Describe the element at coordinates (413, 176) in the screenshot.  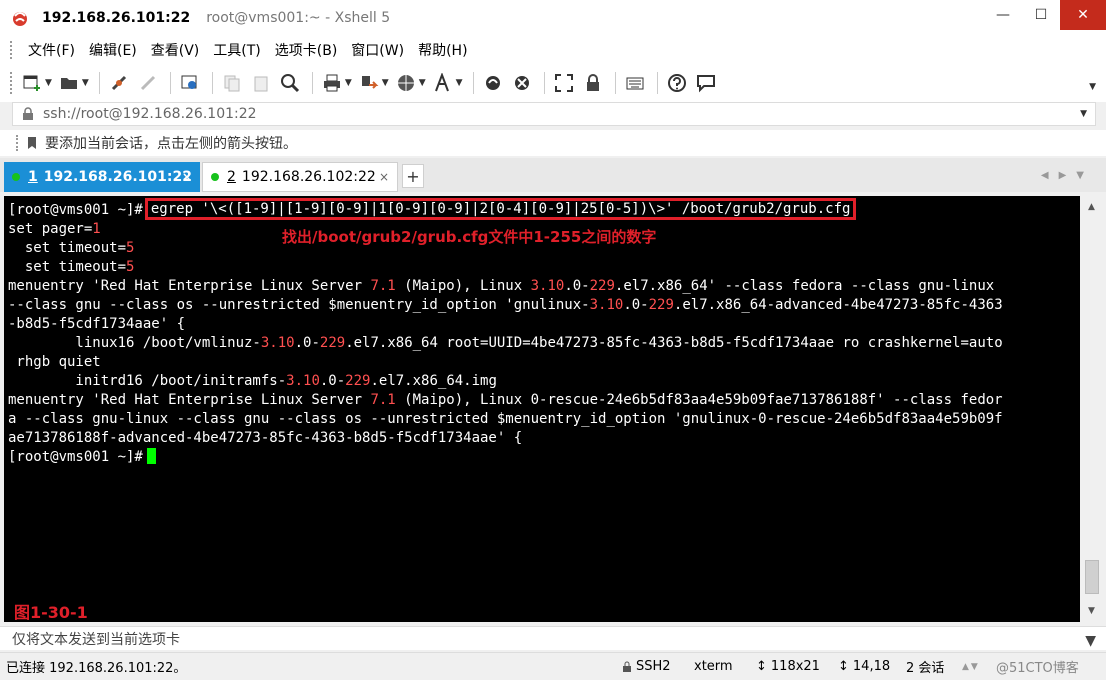
I see `add-tab-button: +` at that location.